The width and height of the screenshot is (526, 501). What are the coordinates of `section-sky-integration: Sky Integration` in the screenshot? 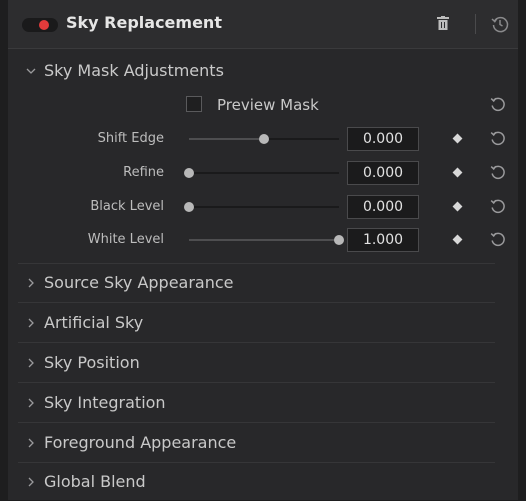 It's located at (263, 403).